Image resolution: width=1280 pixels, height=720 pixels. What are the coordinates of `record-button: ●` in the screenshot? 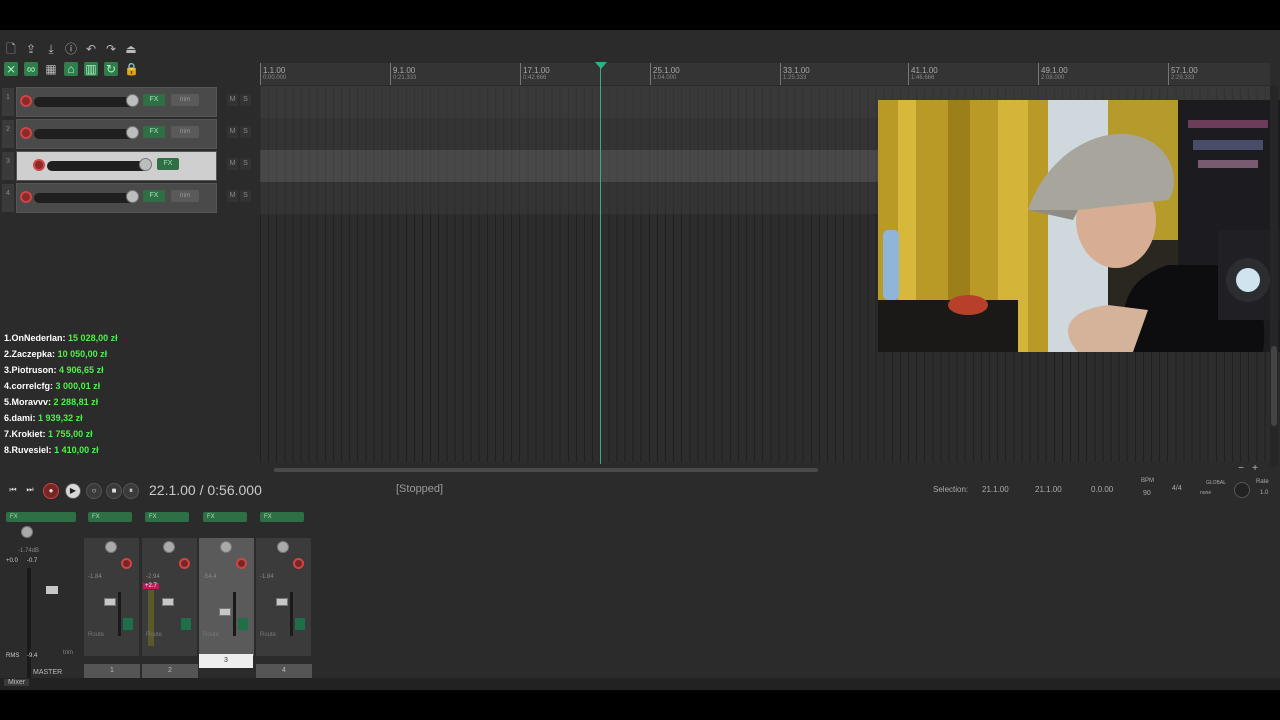 It's located at (51, 491).